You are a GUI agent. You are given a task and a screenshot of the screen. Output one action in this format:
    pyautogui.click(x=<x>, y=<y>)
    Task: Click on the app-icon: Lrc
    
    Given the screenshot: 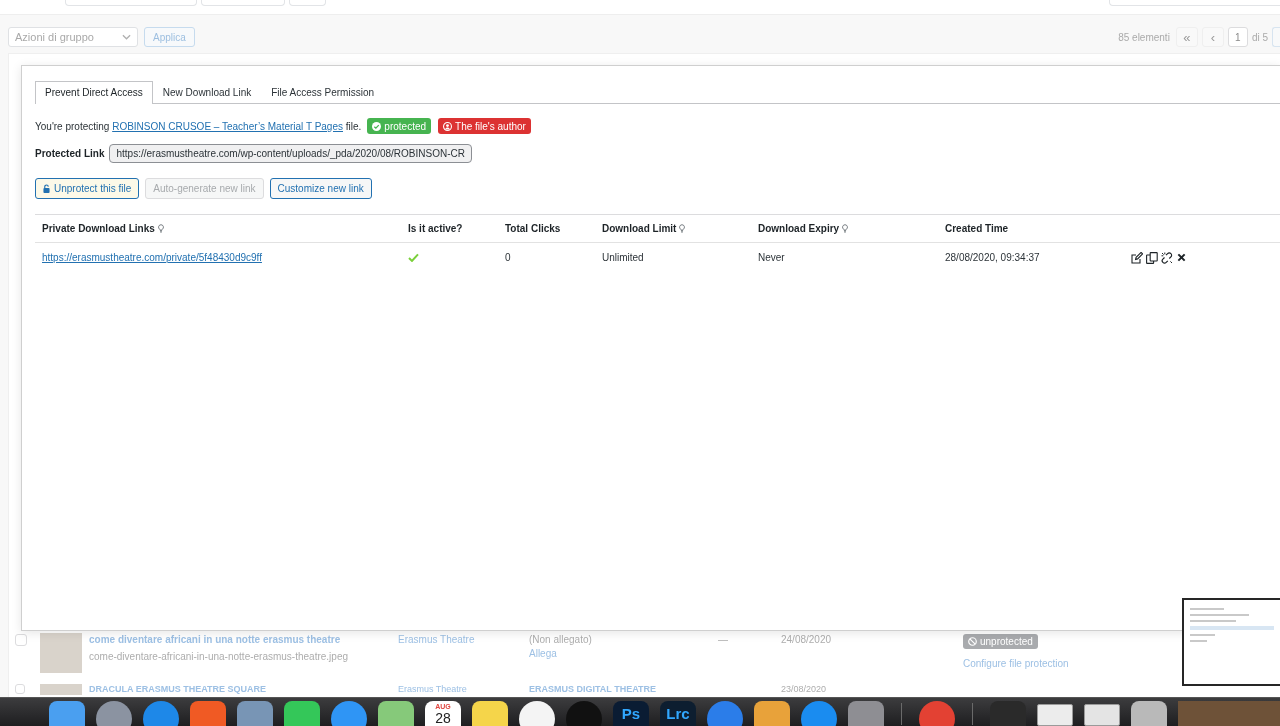 What is the action you would take?
    pyautogui.click(x=678, y=713)
    